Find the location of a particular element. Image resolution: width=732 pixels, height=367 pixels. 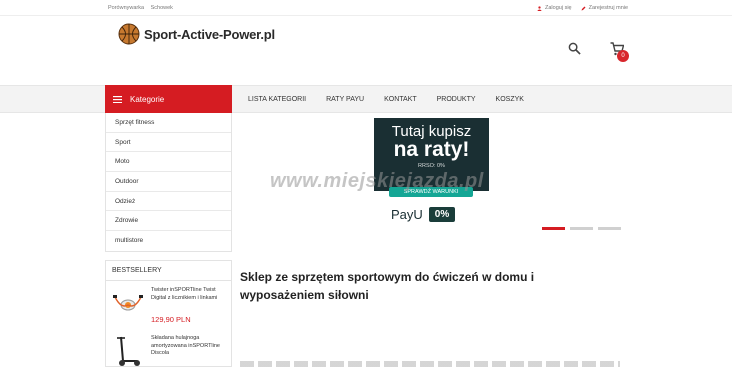

bestsellers-title: BESTSELLERY is located at coordinates (168, 271).